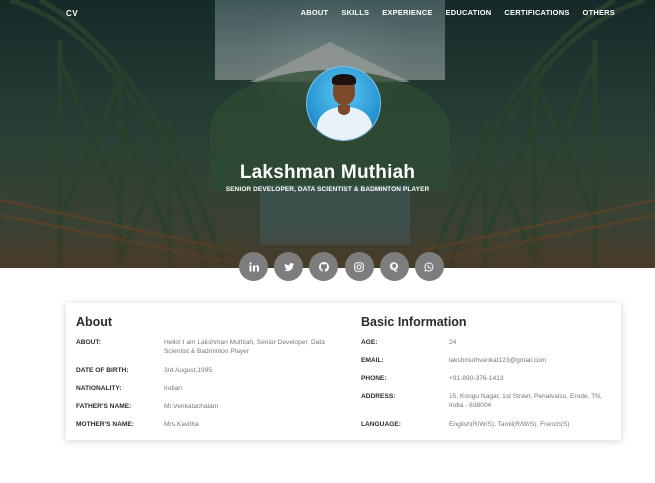  I want to click on nav-link-skills: SKILLS, so click(355, 12).